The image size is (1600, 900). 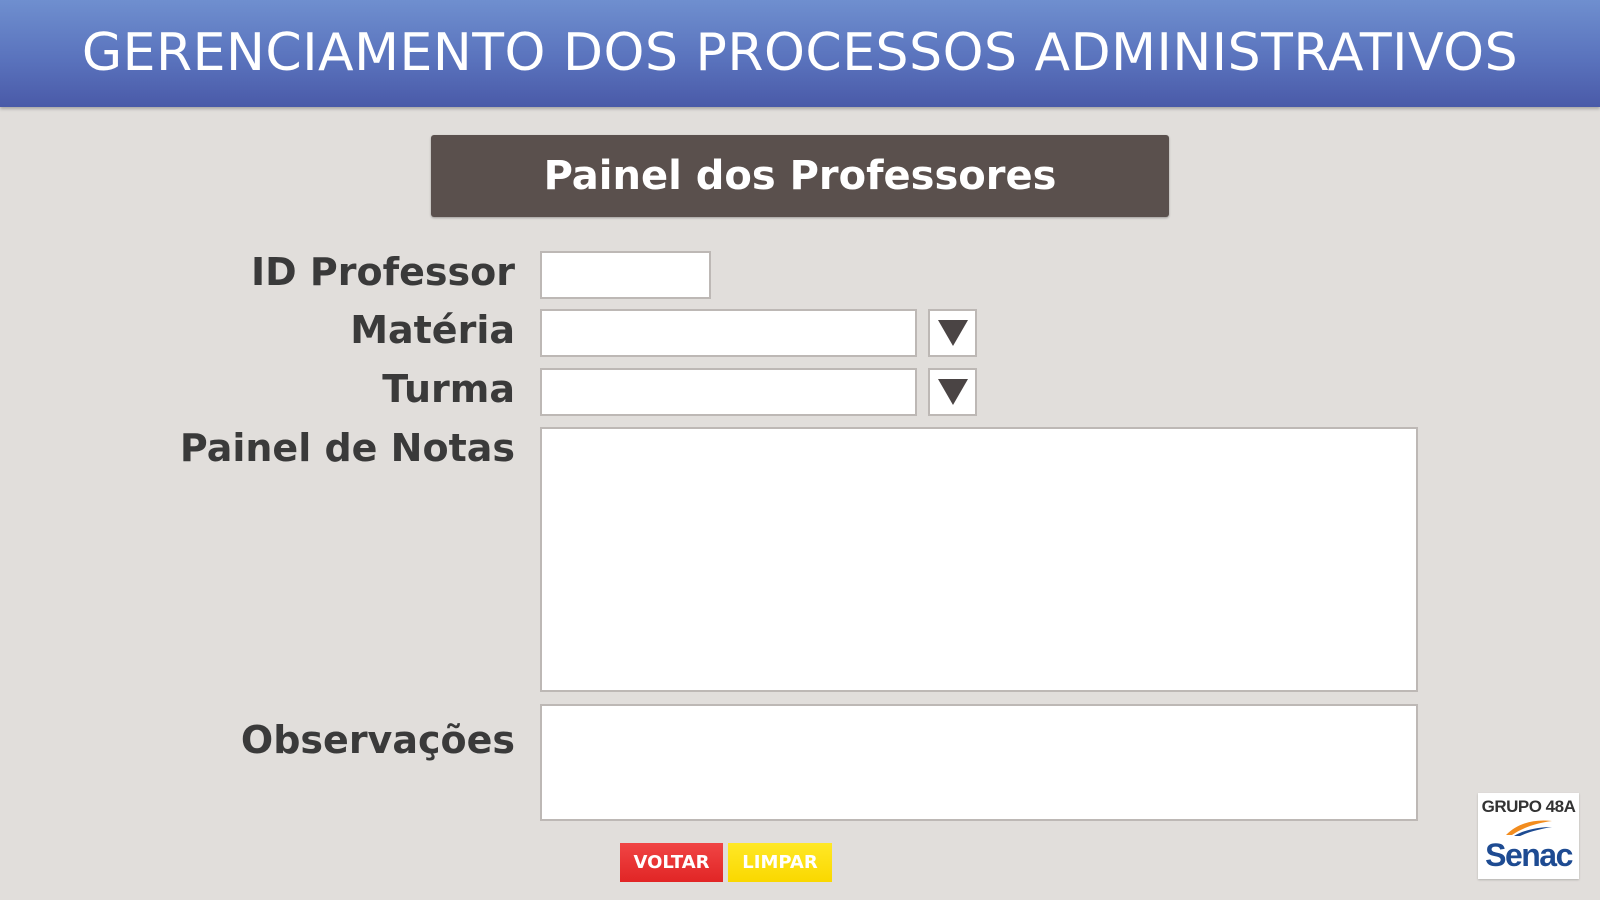 What do you see at coordinates (671, 862) in the screenshot?
I see `voltar-button: VOLTAR` at bounding box center [671, 862].